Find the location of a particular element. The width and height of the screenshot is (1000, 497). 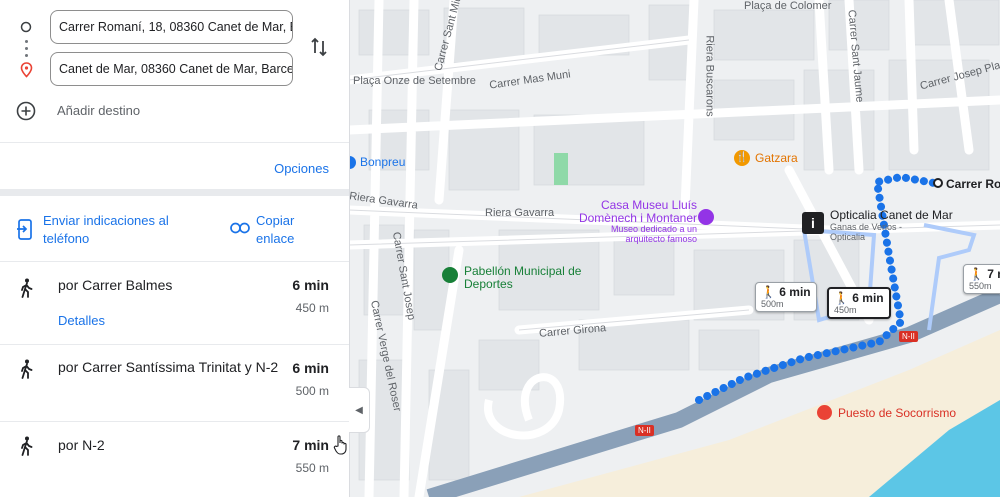

restaurant-icon: 🍴 is located at coordinates (742, 158).